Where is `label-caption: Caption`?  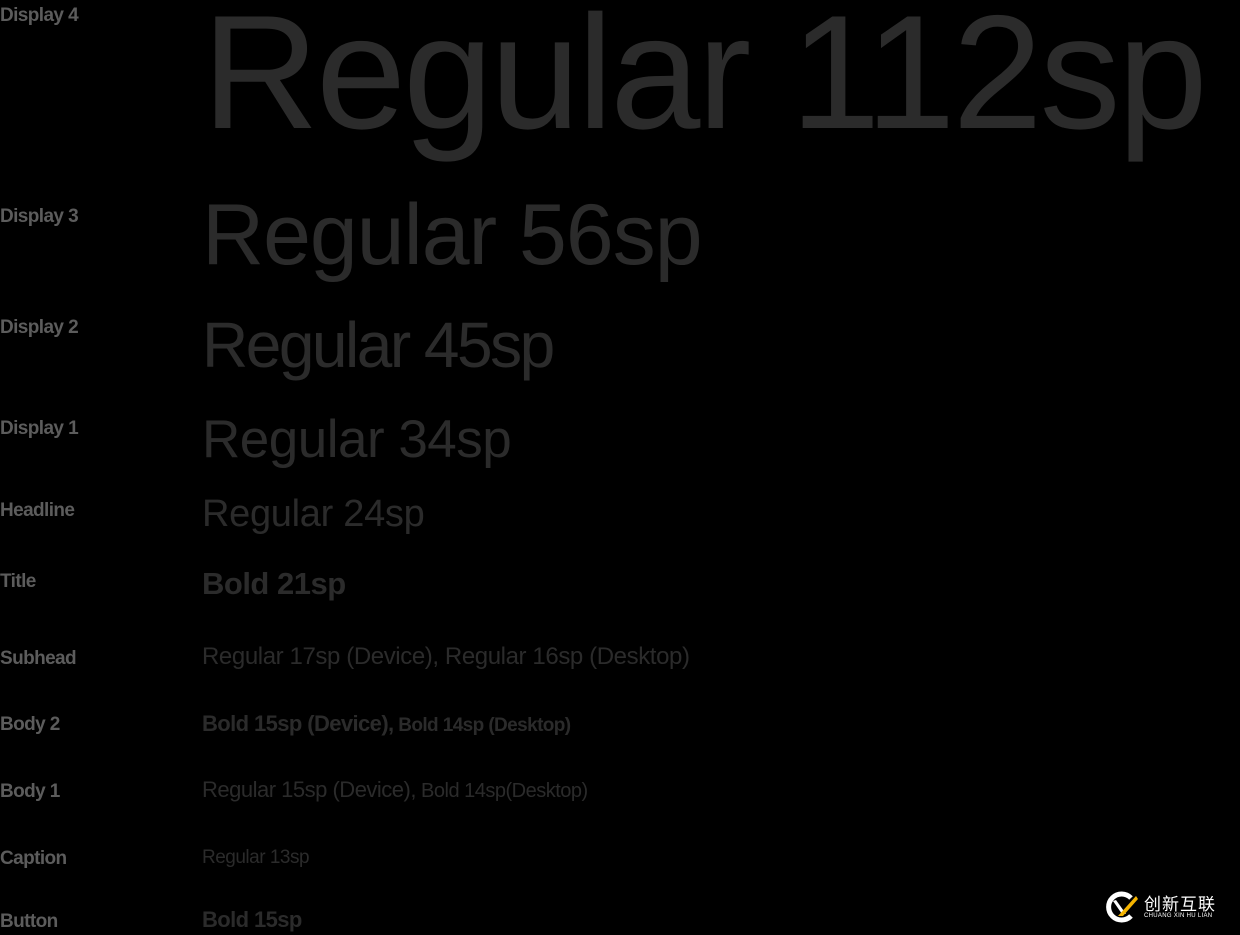
label-caption: Caption is located at coordinates (33, 858).